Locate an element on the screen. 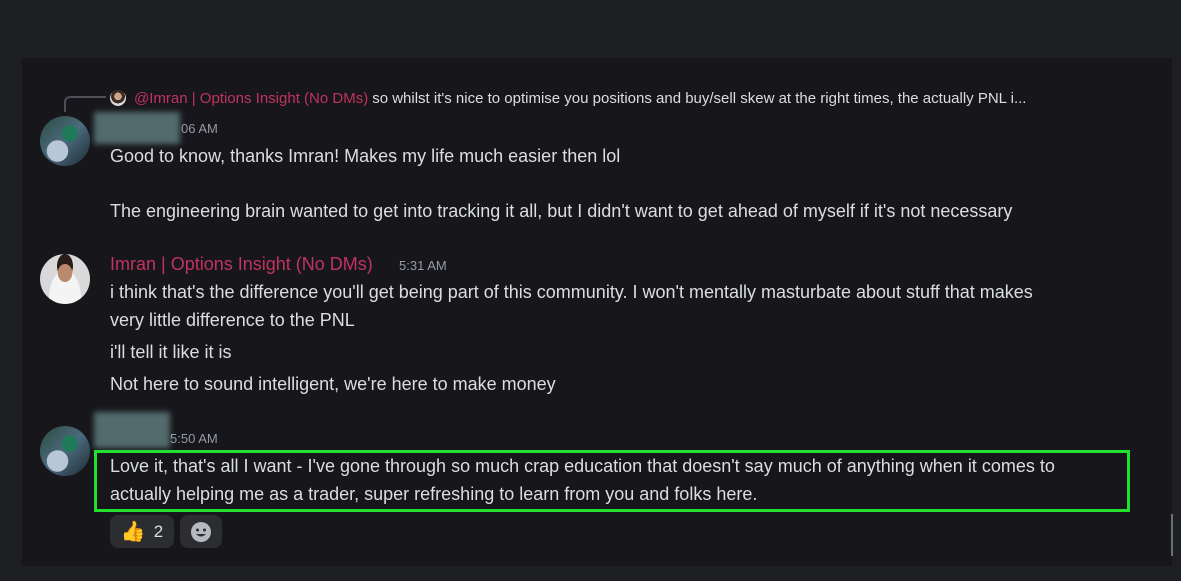 The height and width of the screenshot is (581, 1181). scrollbar is located at coordinates (1172, 535).